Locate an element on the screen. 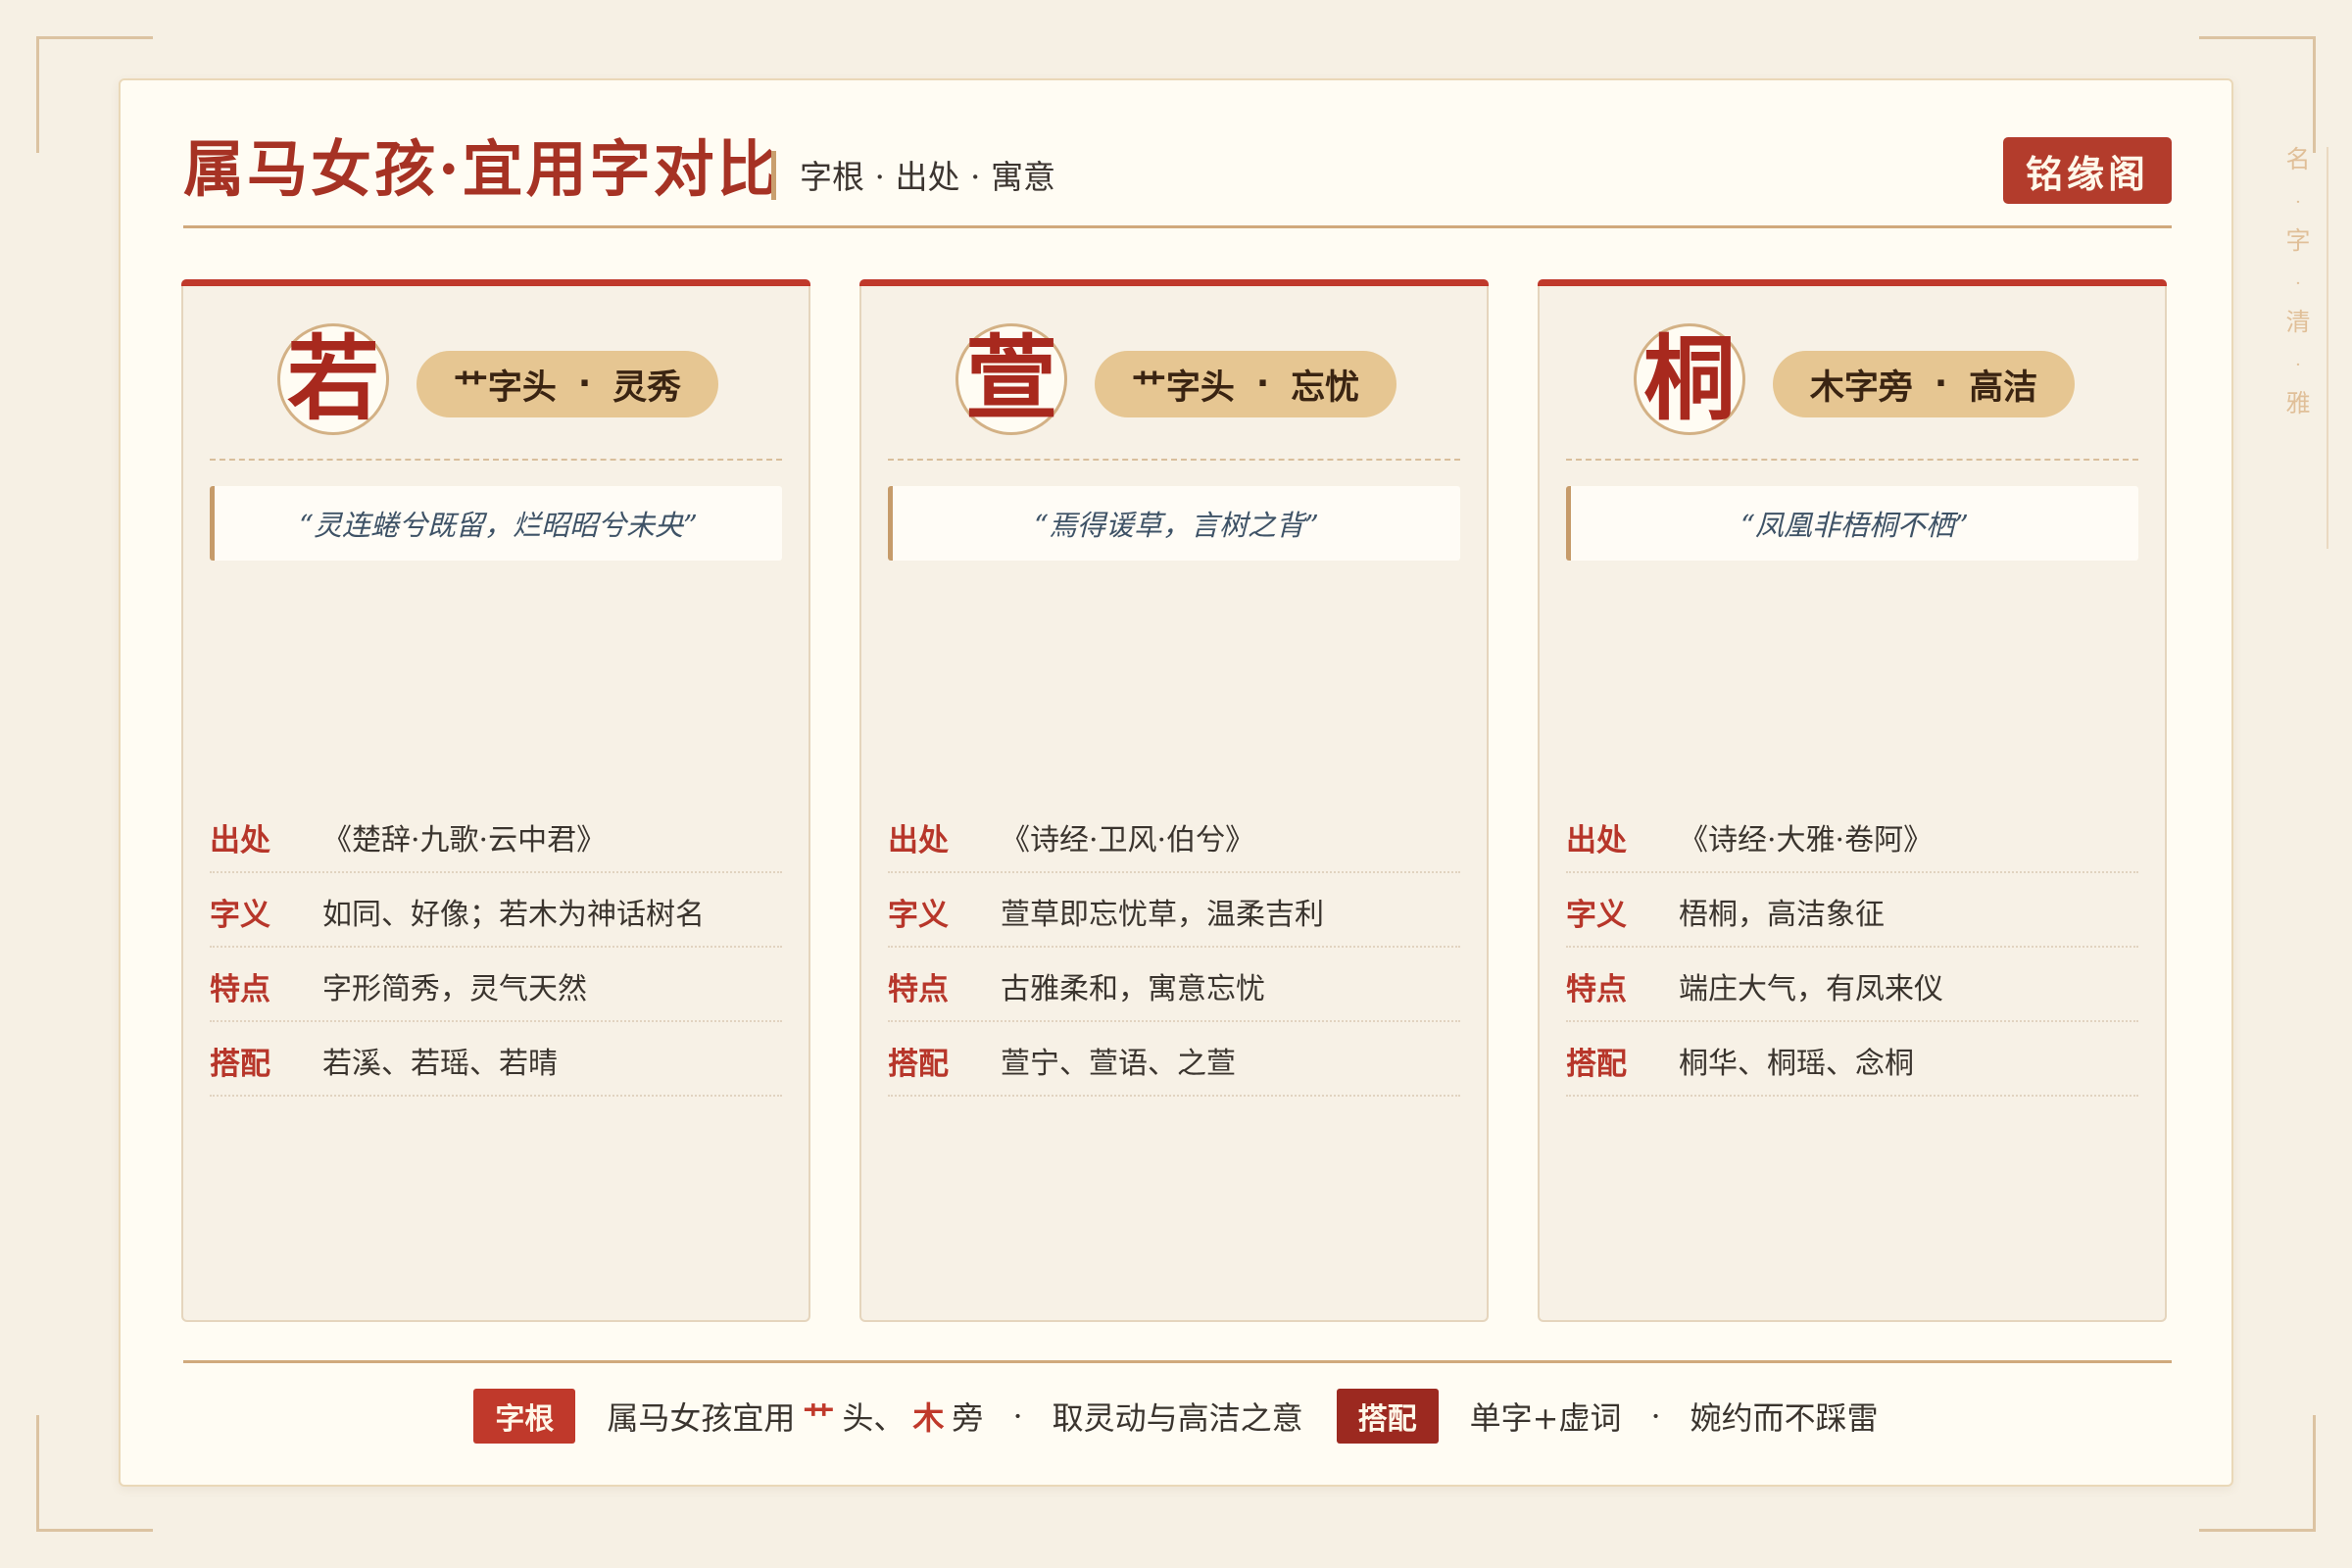 The image size is (2352, 1568). info-value: 桐华、桐瑶、念桐 is located at coordinates (1796, 1064).